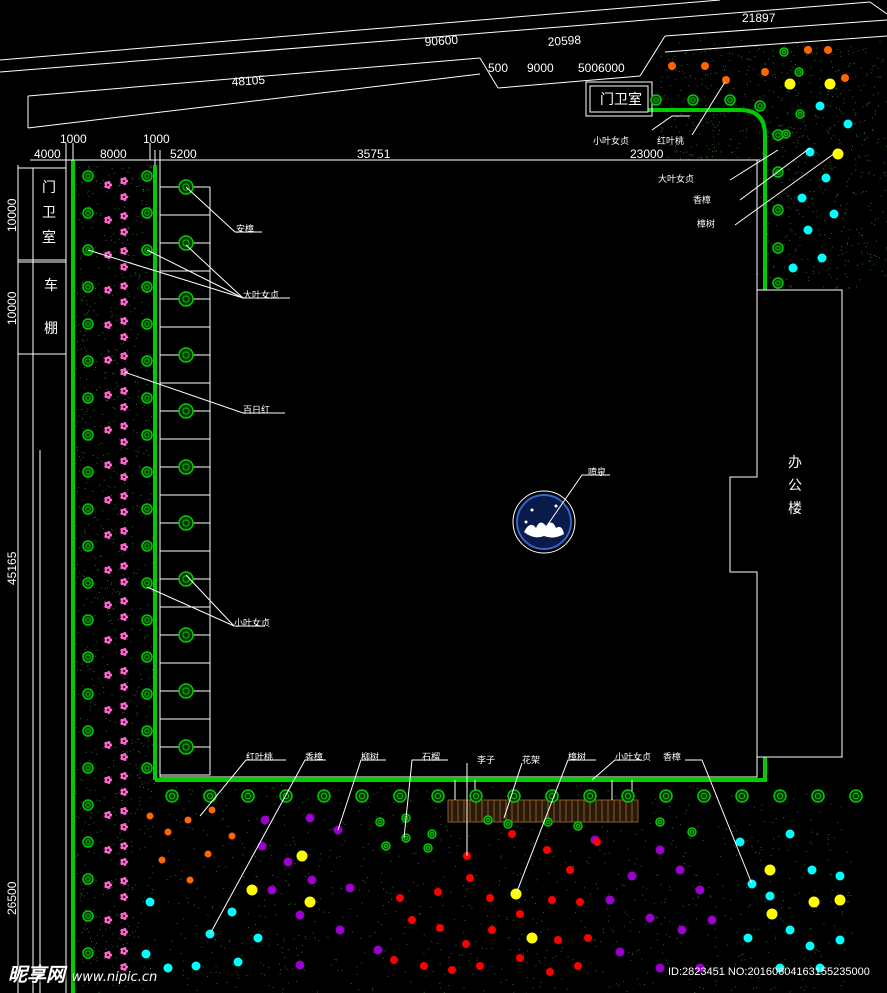 This screenshot has height=993, width=887. What do you see at coordinates (611, 141) in the screenshot?
I see `label-xiaoye-top: 小叶女贞` at bounding box center [611, 141].